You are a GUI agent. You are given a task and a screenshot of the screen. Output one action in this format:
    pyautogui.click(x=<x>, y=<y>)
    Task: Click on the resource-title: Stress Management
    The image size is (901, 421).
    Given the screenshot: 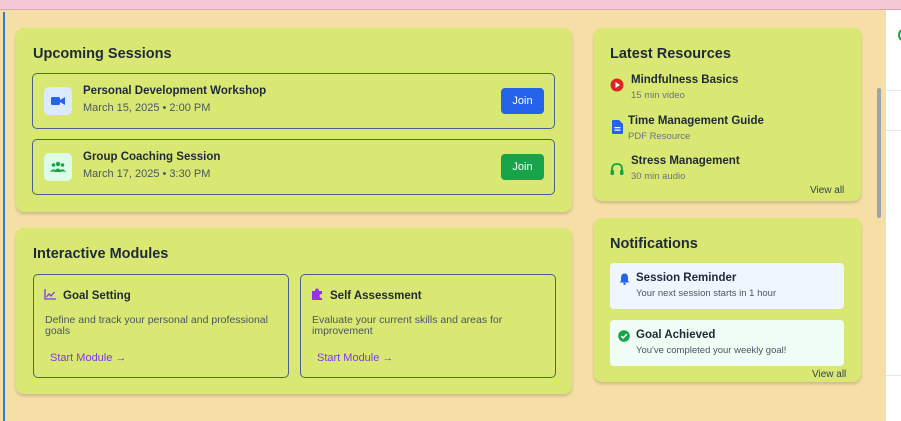 What is the action you would take?
    pyautogui.click(x=685, y=161)
    